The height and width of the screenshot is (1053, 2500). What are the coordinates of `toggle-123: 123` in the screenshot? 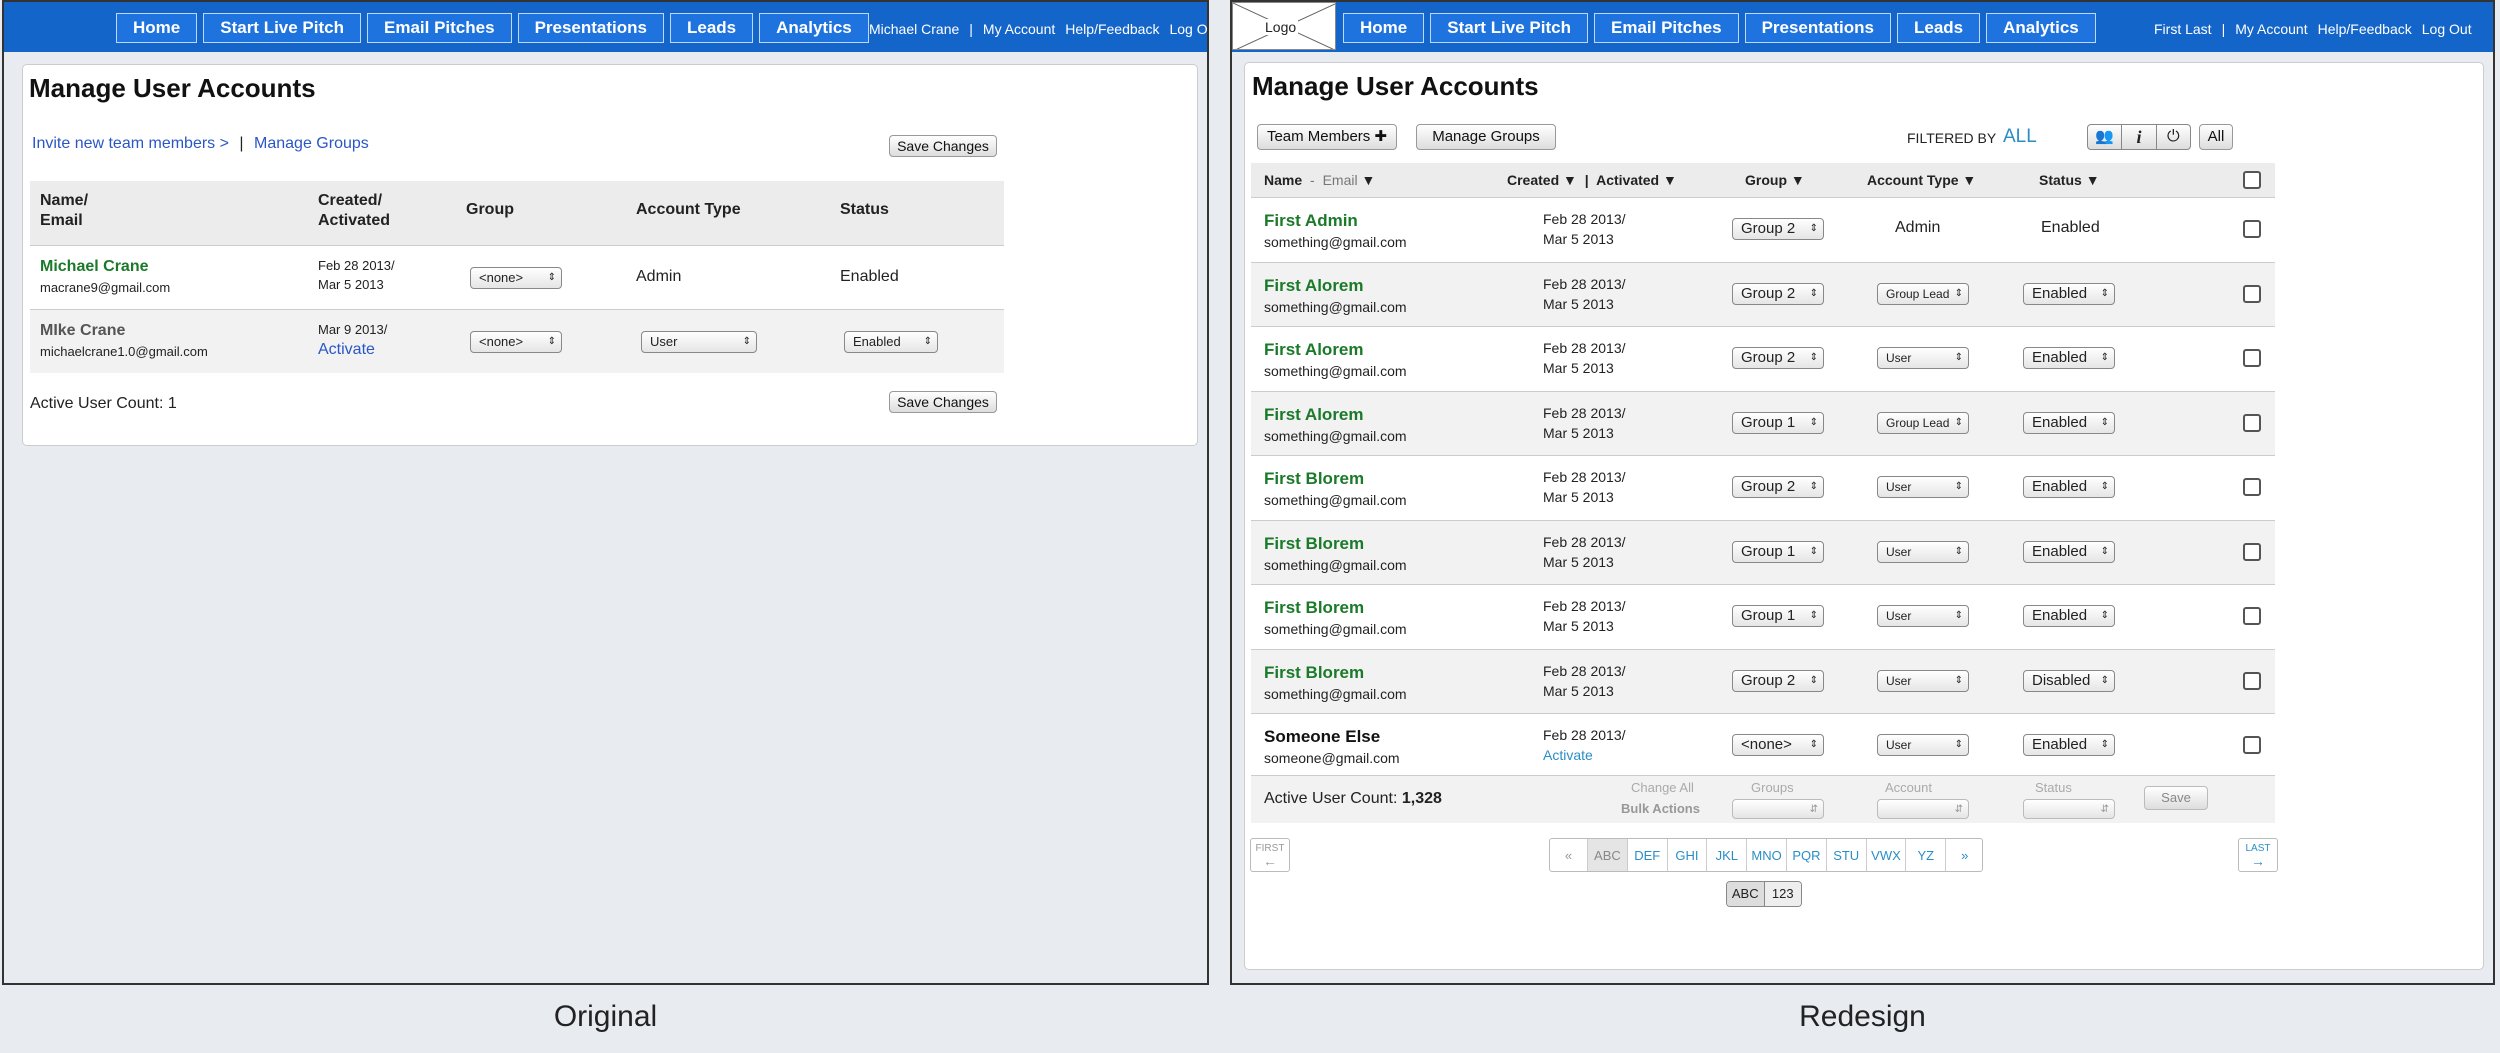 It's located at (1782, 894).